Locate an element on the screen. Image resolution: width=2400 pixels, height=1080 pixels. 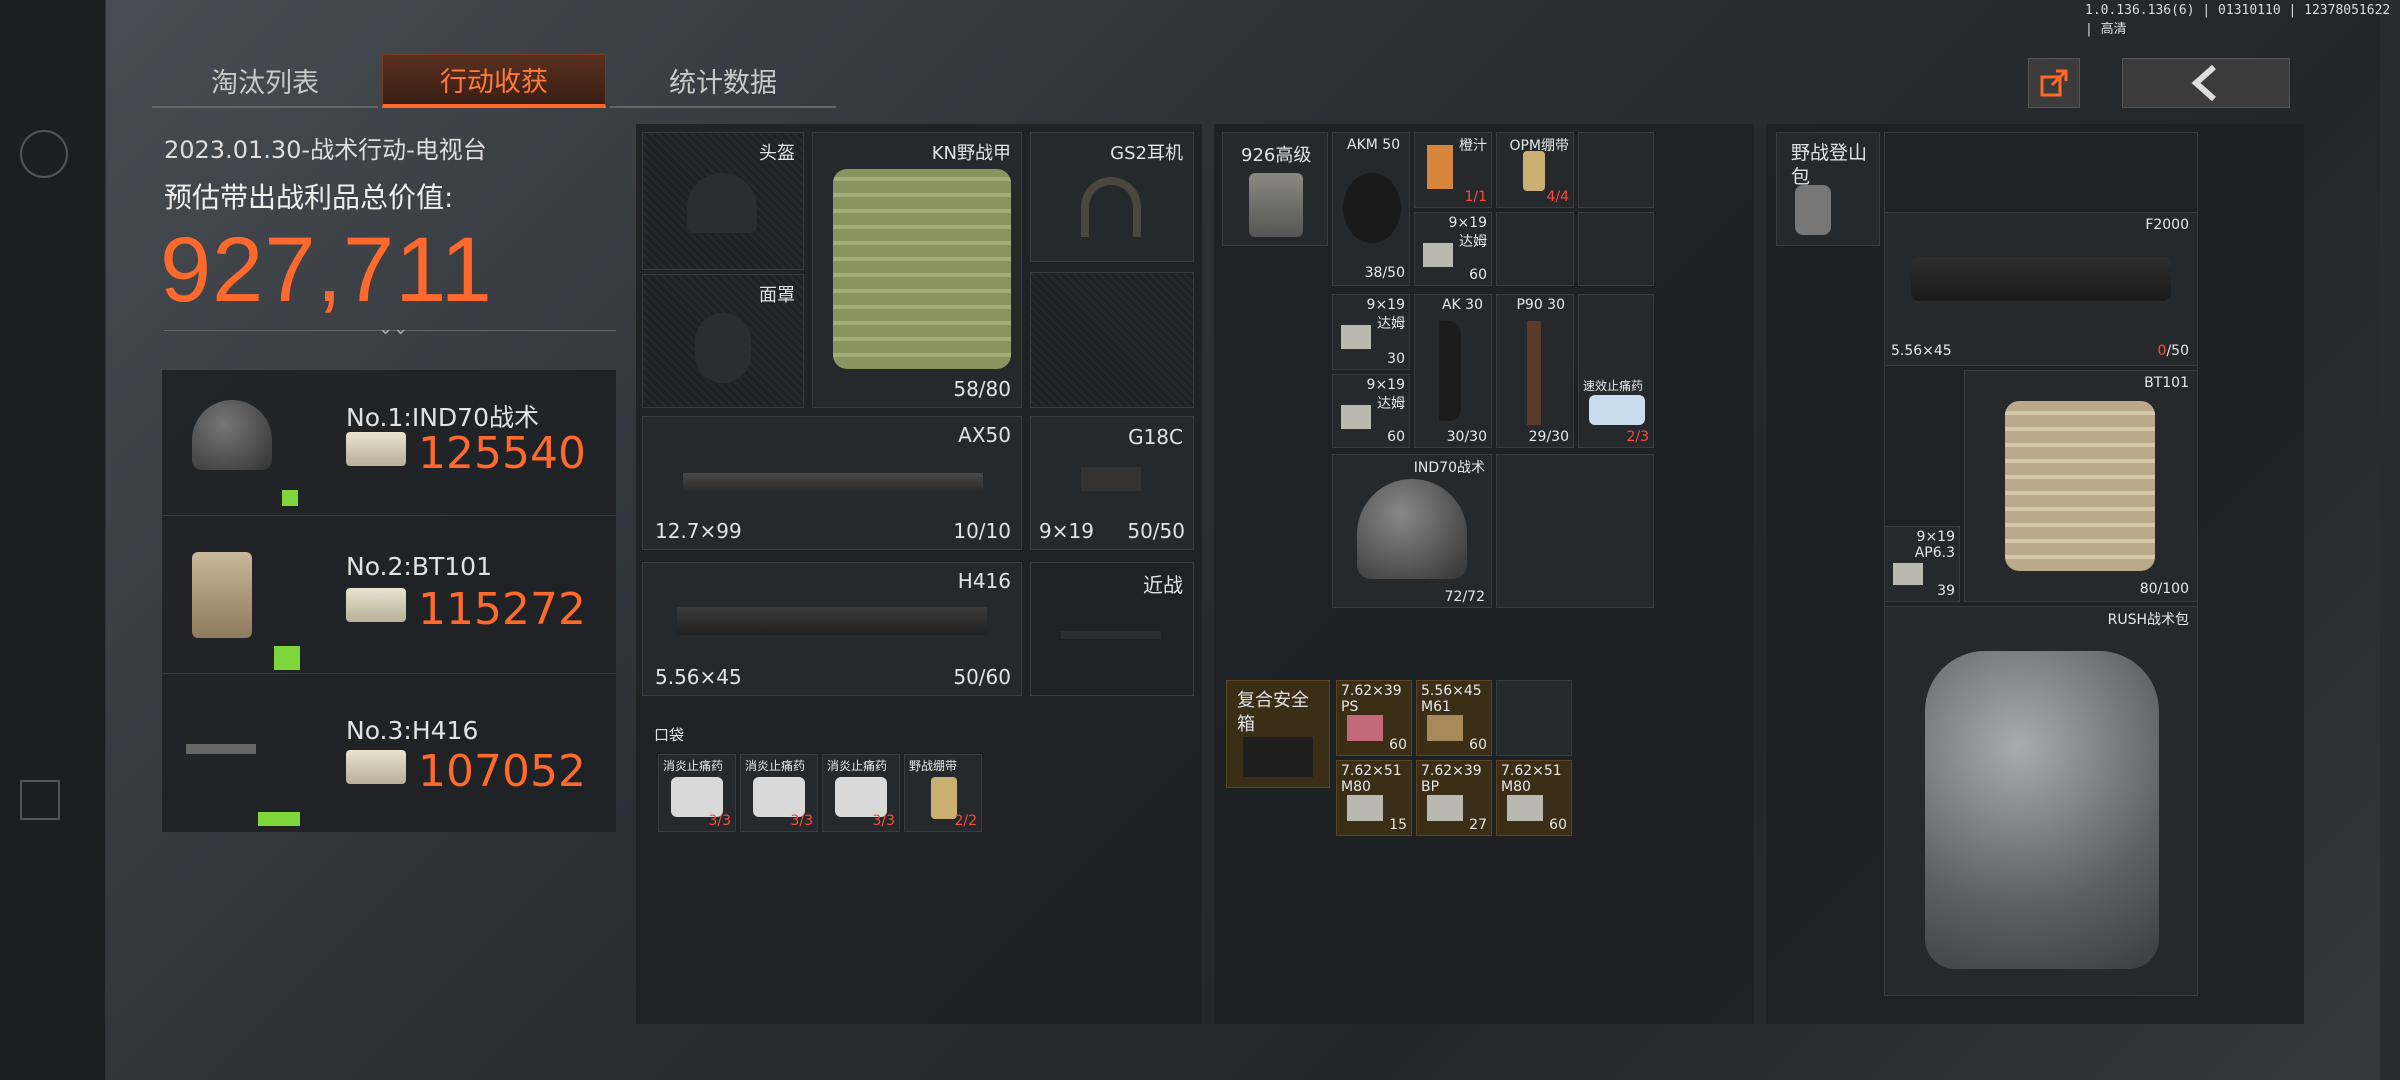
top-item-name: No.2:BT101 is located at coordinates (419, 566).